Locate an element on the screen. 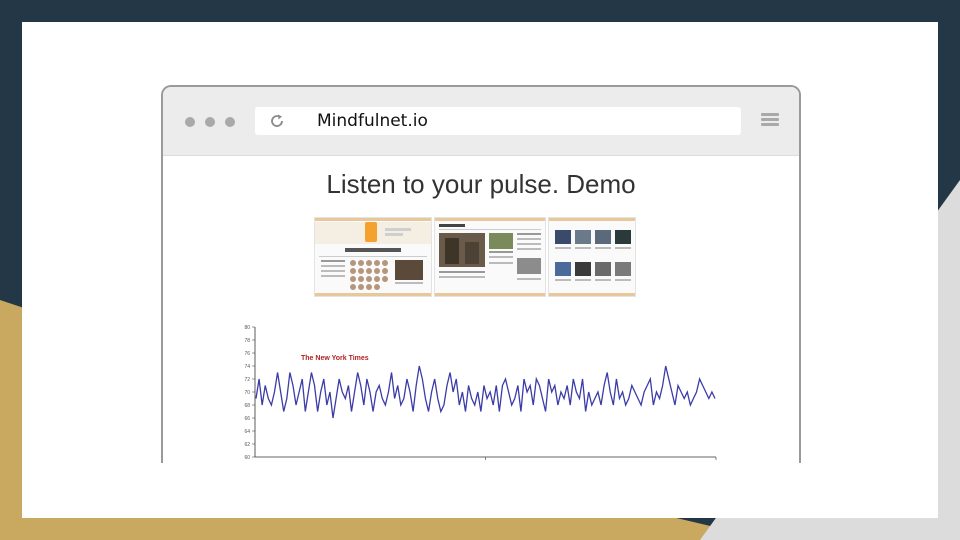 The width and height of the screenshot is (960, 540). y-tick-label: 80 is located at coordinates (247, 328).